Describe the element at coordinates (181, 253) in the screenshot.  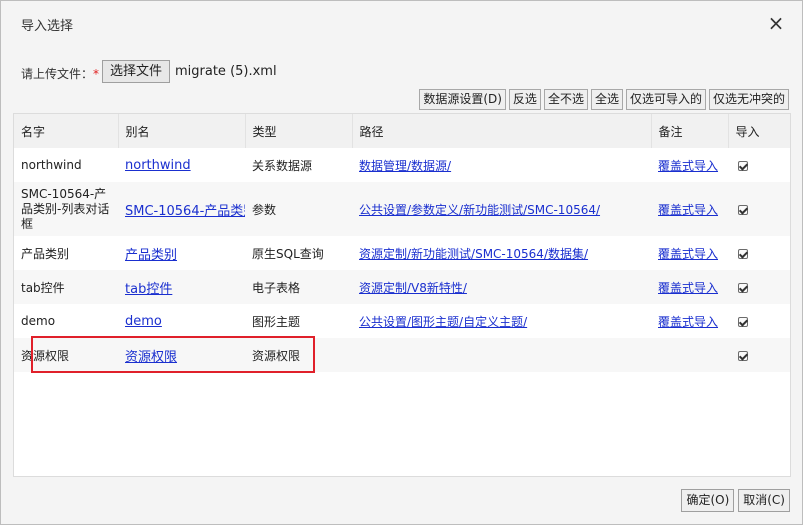
I see `cell-alias: 产品类别` at that location.